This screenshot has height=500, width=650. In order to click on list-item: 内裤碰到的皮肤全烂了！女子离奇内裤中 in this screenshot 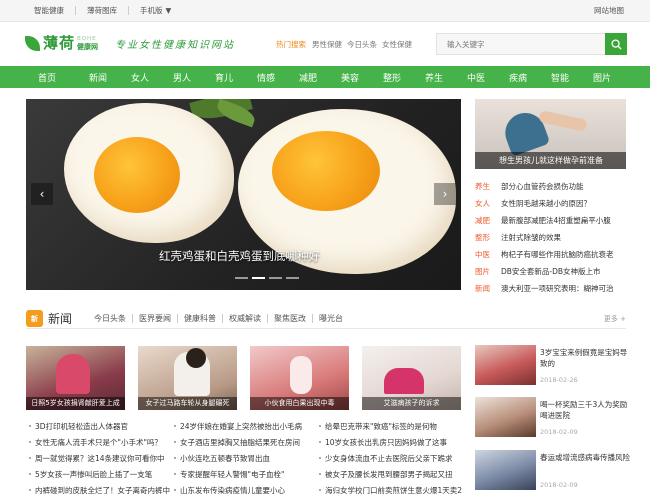, I will do `click(99, 490)`.